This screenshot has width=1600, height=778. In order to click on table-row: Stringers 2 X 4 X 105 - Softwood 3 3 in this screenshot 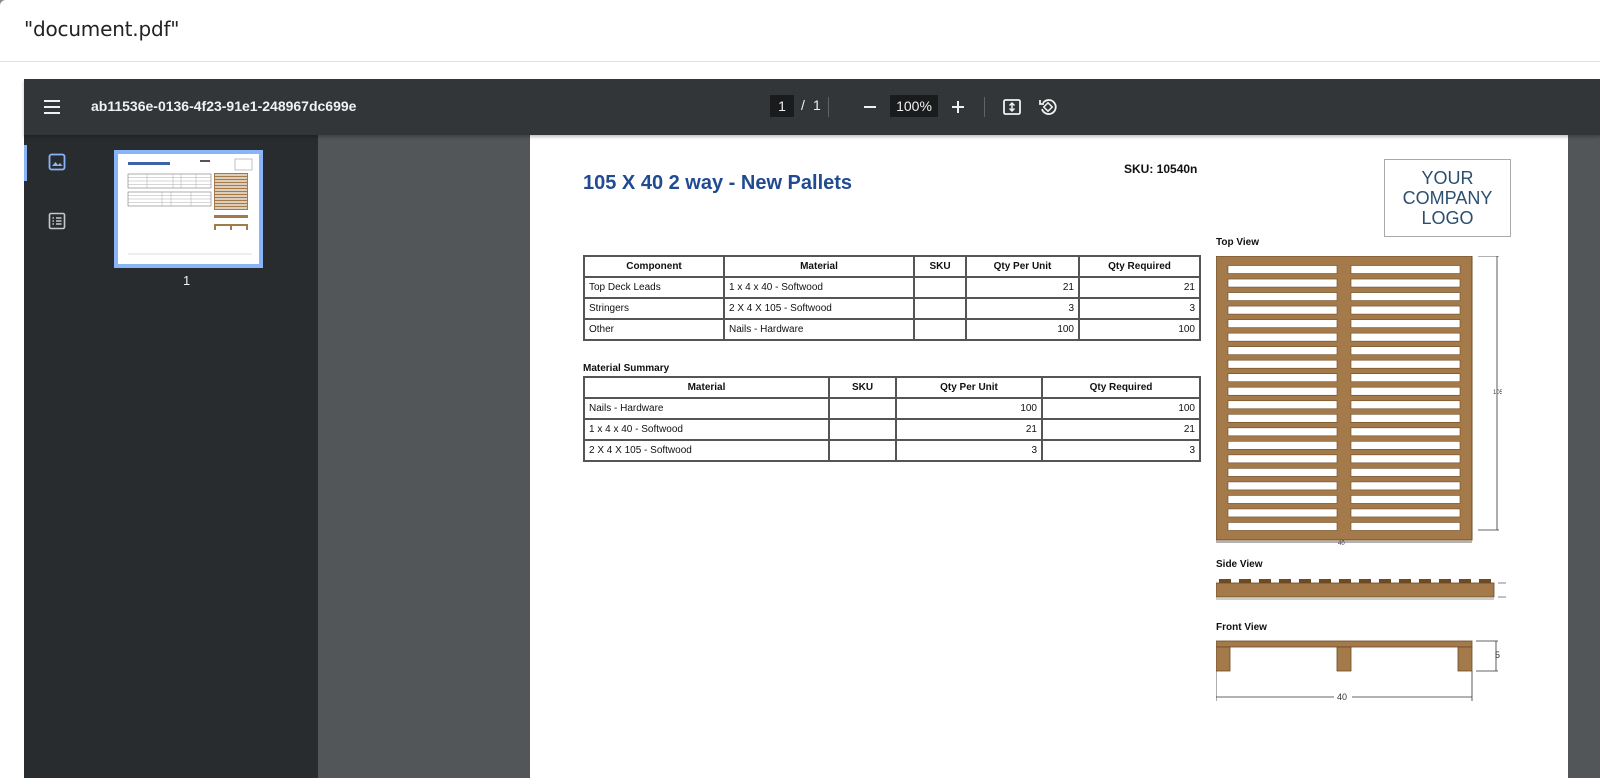, I will do `click(892, 308)`.